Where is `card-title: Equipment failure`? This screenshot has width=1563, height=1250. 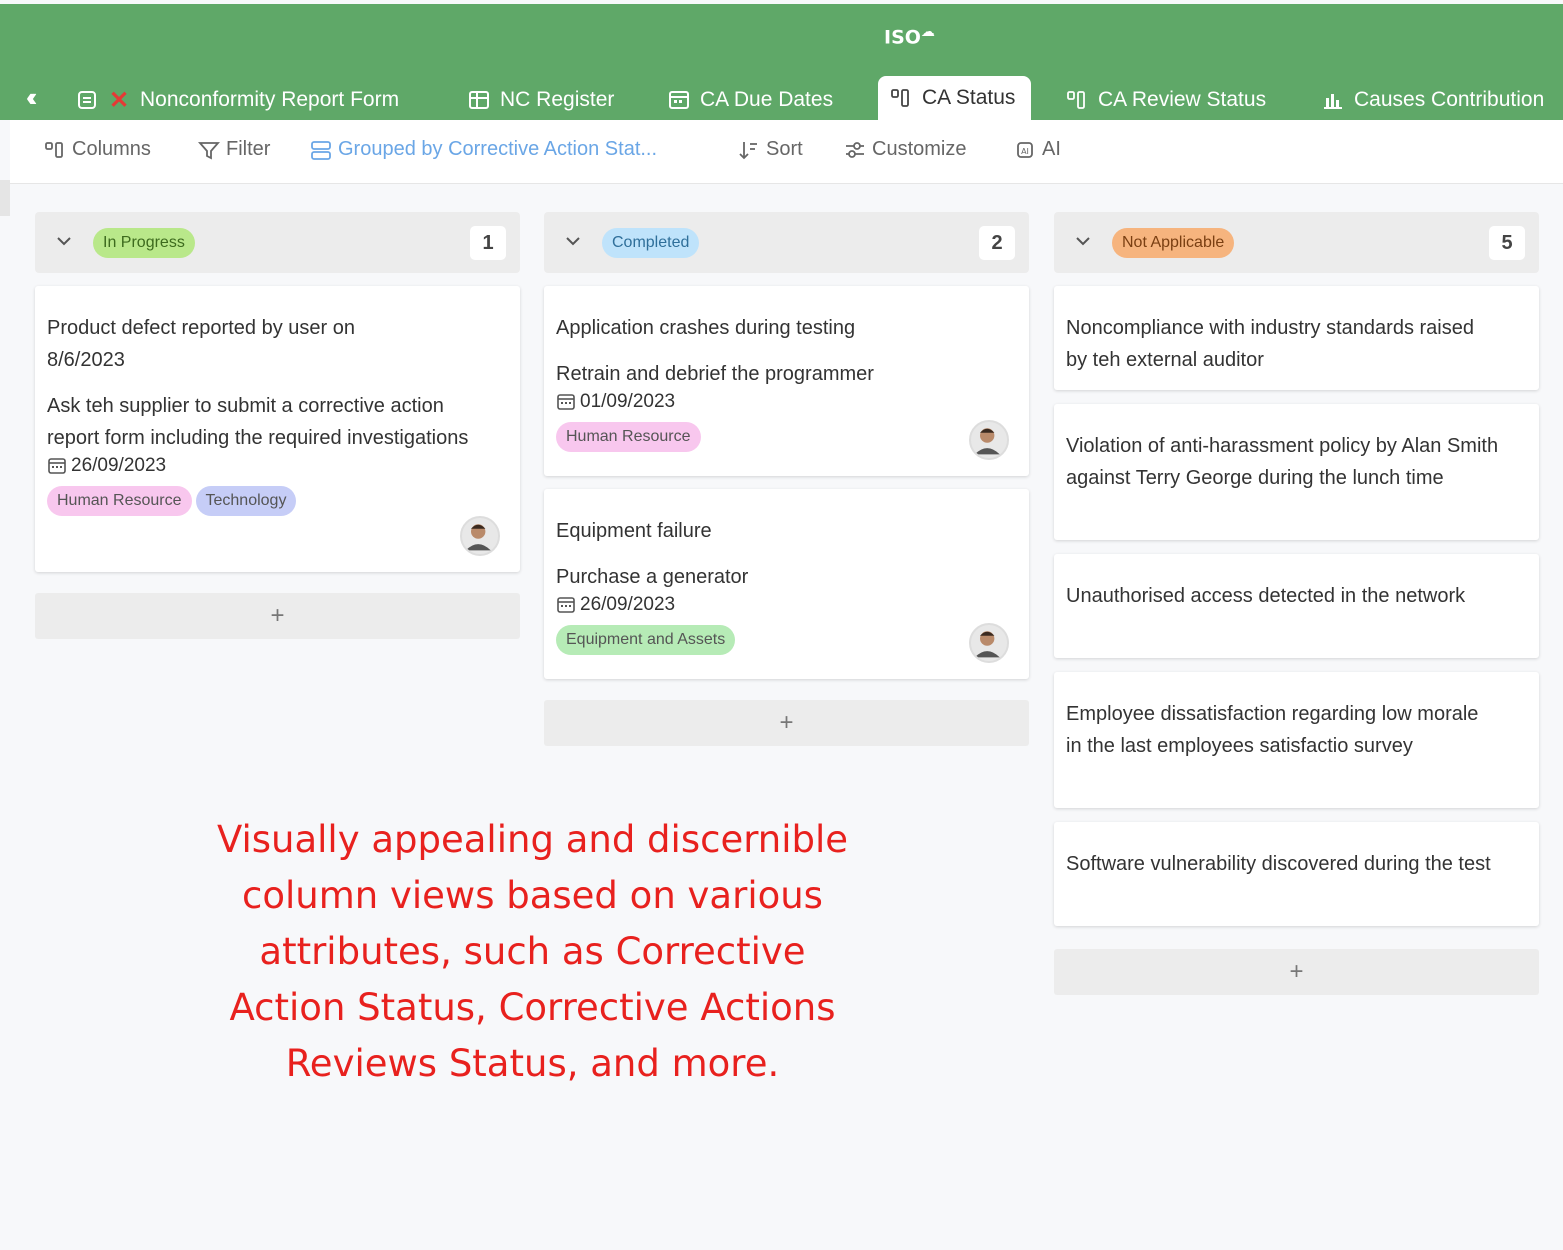 card-title: Equipment failure is located at coordinates (634, 531).